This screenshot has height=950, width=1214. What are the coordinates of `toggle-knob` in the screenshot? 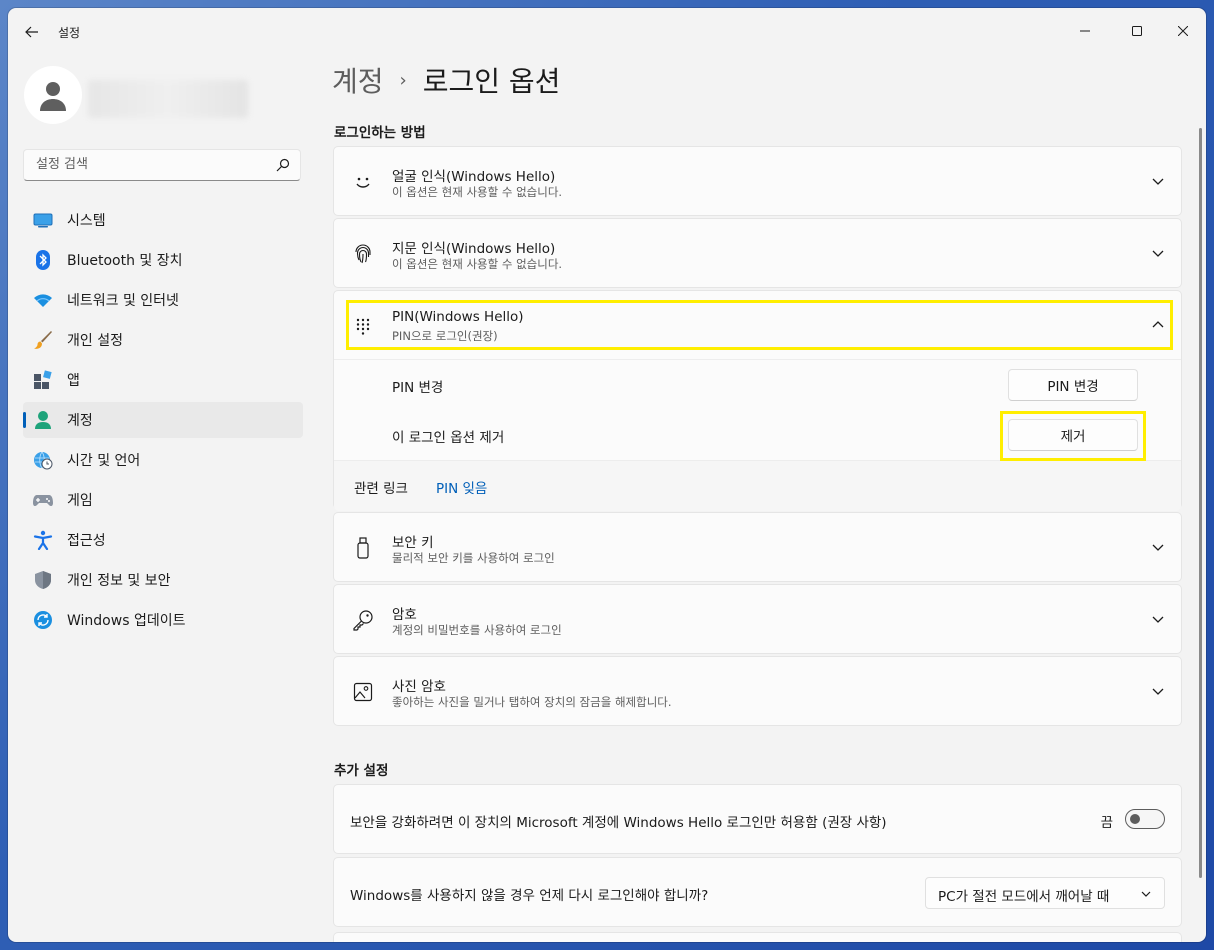 It's located at (1135, 819).